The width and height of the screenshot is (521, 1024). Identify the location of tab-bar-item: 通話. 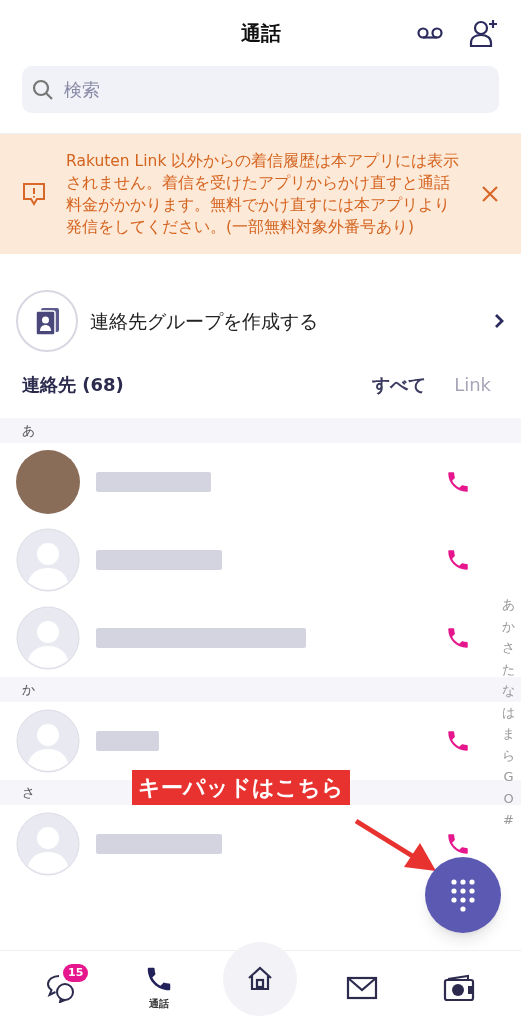
(158, 987).